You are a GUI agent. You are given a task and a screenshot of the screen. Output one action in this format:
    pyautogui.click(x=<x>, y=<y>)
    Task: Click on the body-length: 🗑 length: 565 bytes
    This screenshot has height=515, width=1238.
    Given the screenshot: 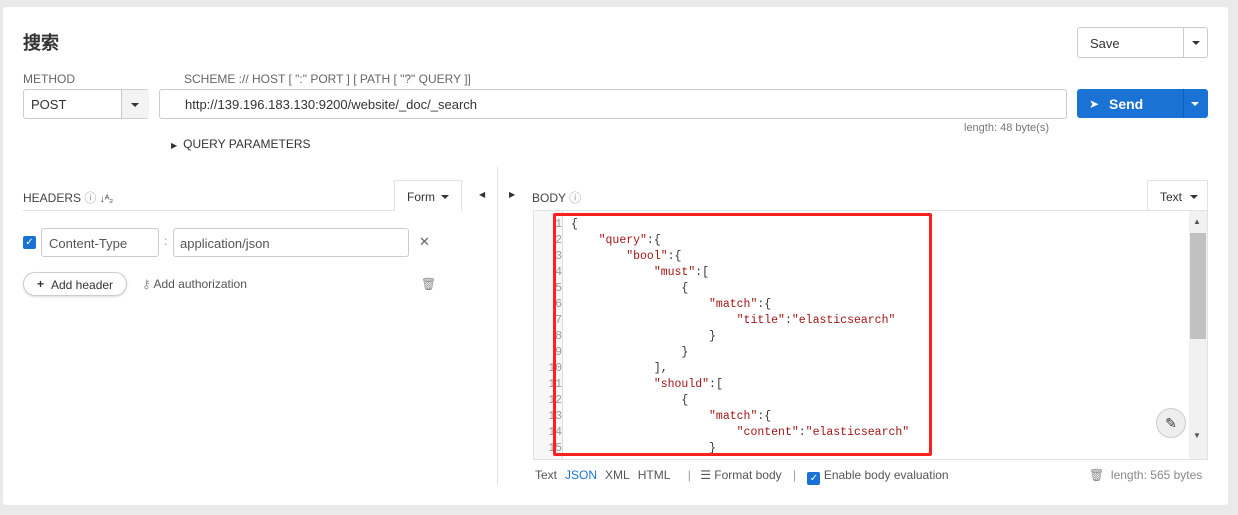 What is the action you would take?
    pyautogui.click(x=1146, y=475)
    